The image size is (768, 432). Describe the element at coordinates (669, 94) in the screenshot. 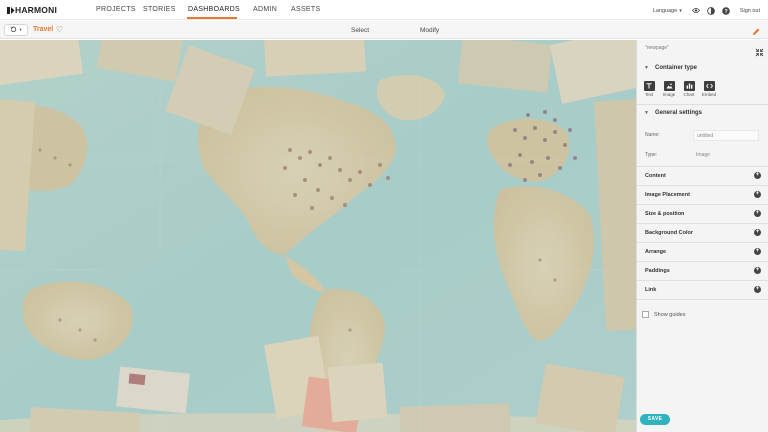

I see `container-type-label: Image` at that location.